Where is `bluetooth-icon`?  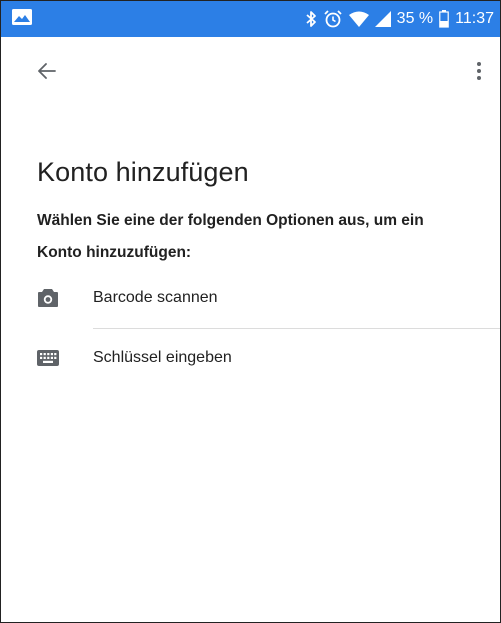 bluetooth-icon is located at coordinates (311, 19).